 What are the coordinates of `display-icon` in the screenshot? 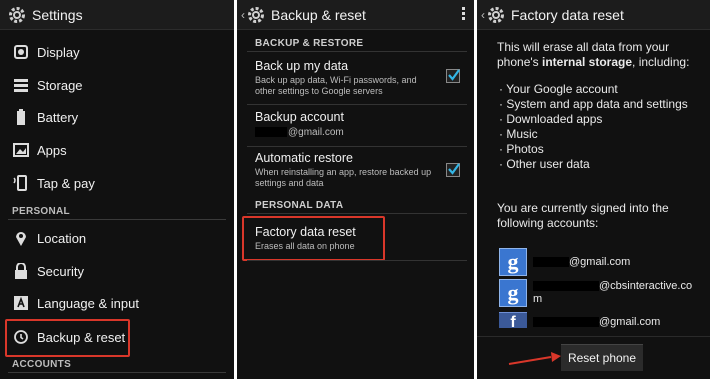 It's located at (21, 52).